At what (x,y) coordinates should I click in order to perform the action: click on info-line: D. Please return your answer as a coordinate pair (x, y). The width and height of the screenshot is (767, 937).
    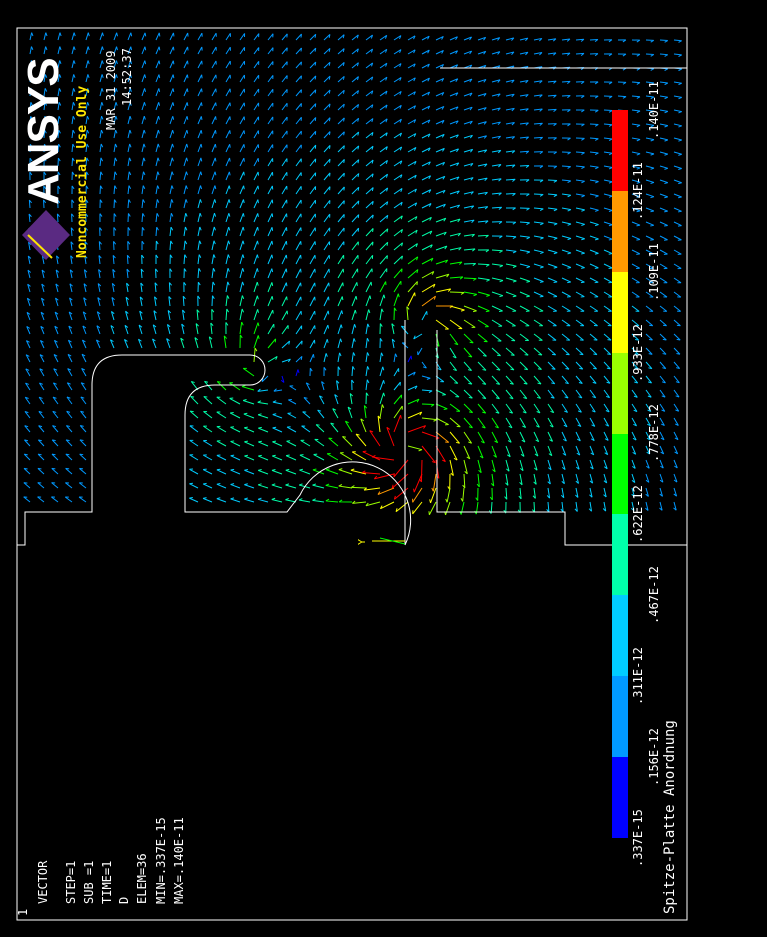
    Looking at the image, I should click on (124, 900).